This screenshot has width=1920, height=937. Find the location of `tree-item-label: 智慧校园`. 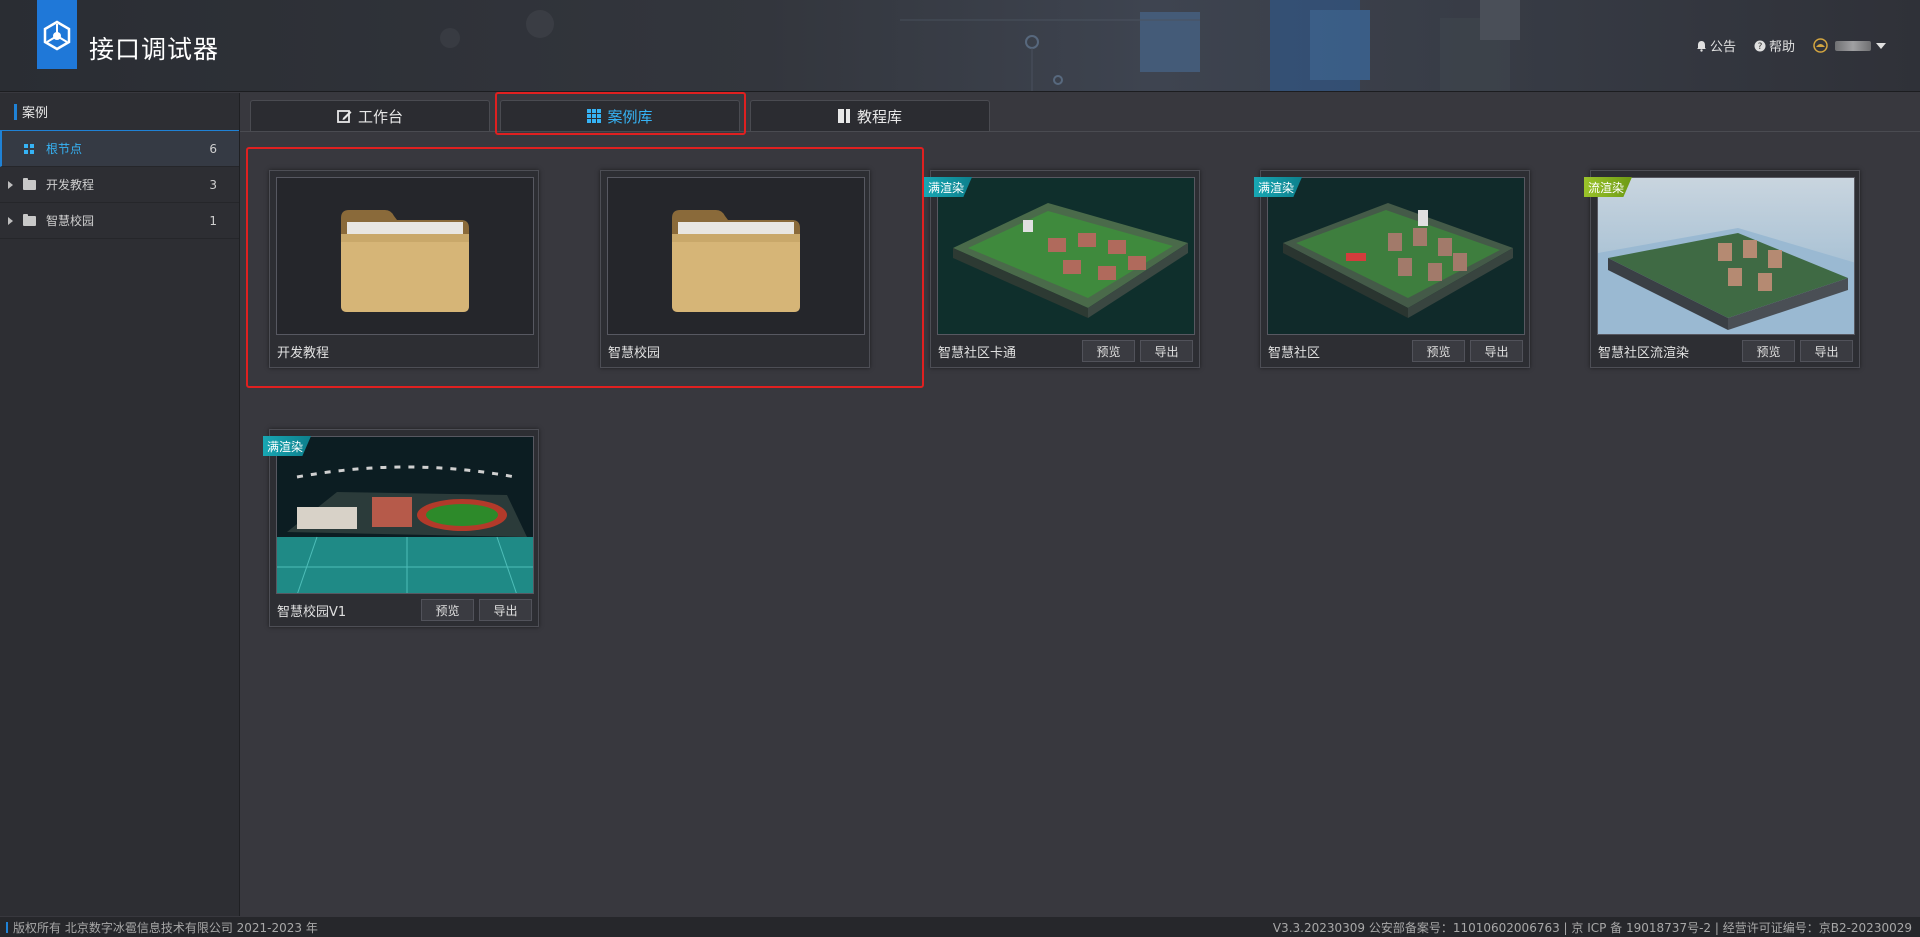

tree-item-label: 智慧校园 is located at coordinates (70, 221).